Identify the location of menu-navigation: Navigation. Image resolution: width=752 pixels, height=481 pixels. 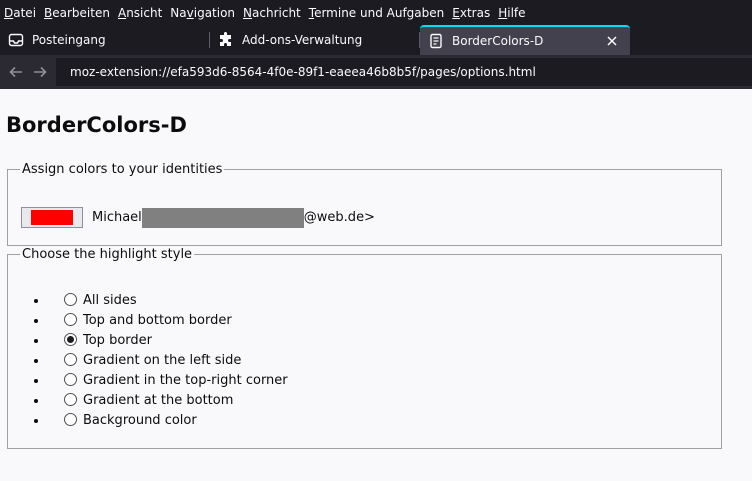
(202, 13).